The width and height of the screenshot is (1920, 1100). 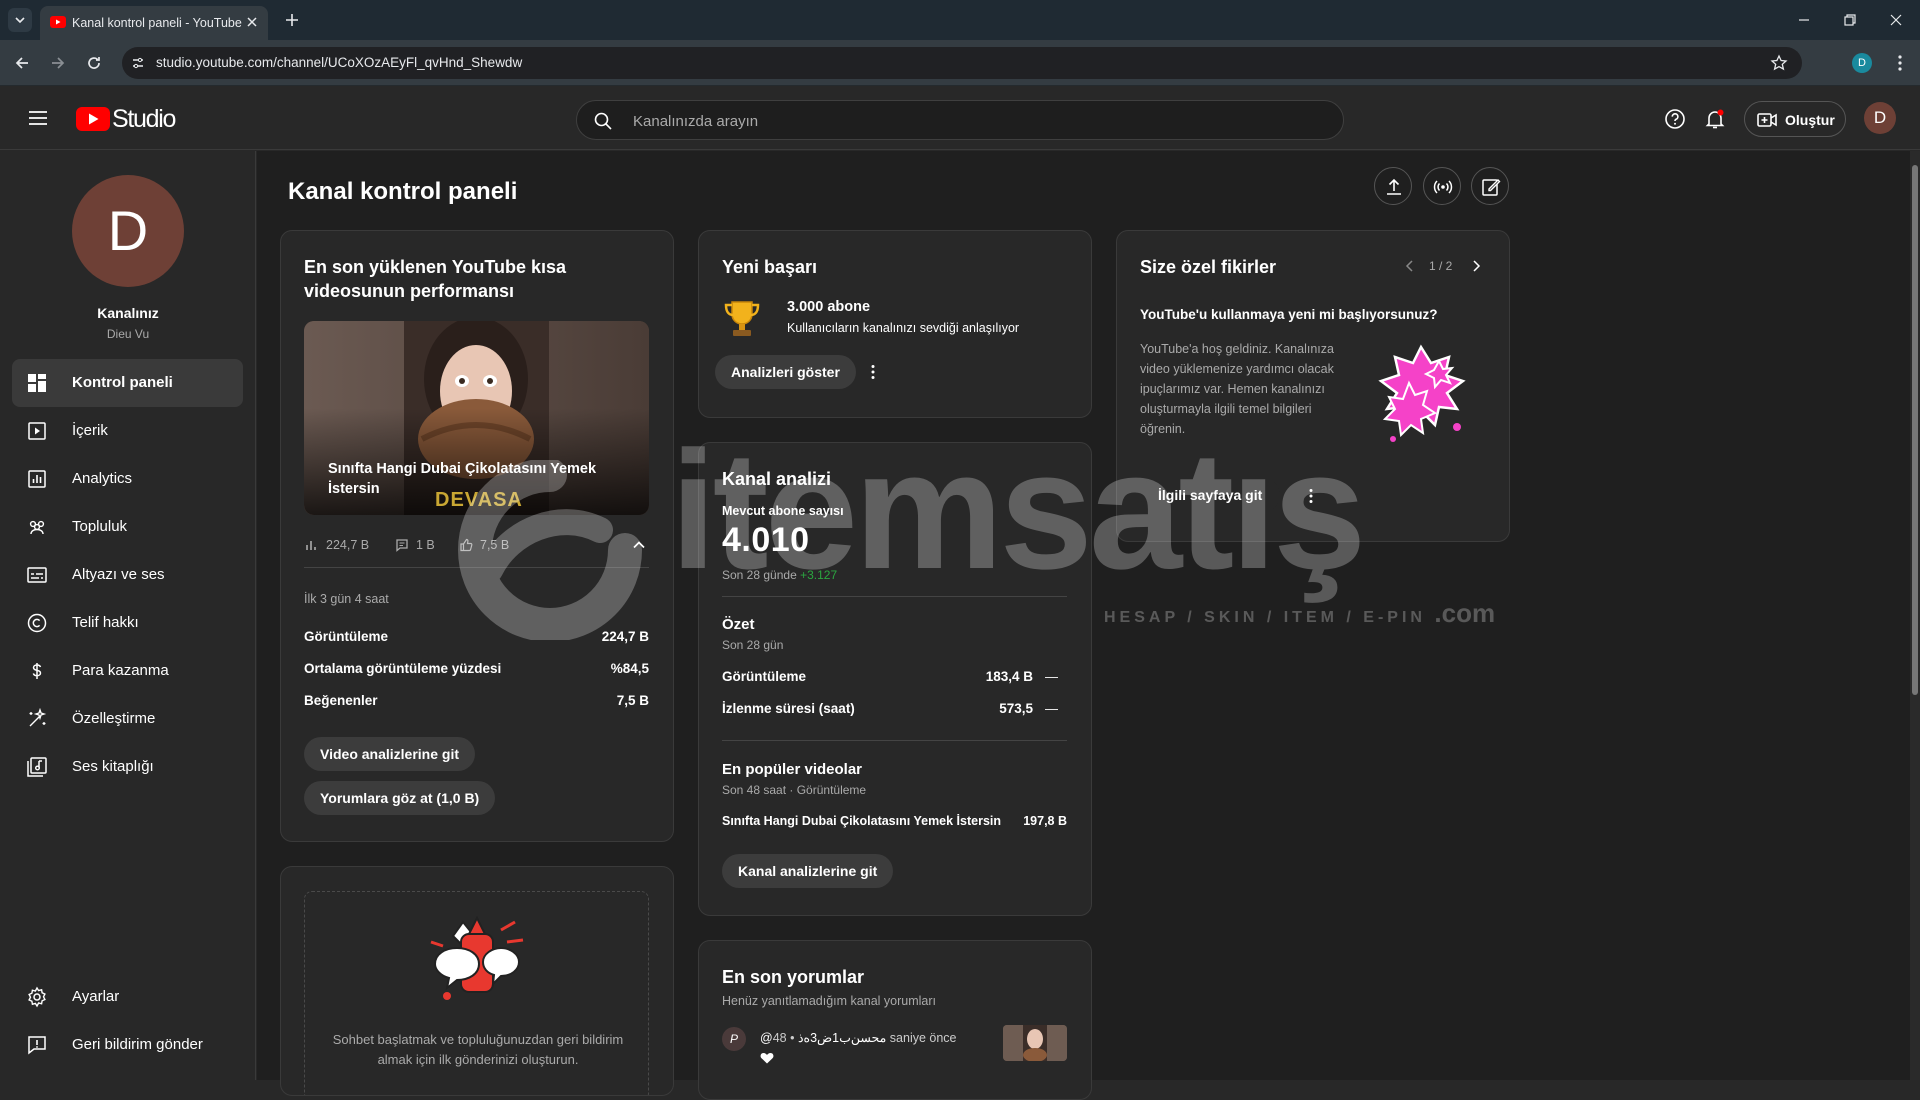 I want to click on studio-logo: Studio, so click(x=126, y=119).